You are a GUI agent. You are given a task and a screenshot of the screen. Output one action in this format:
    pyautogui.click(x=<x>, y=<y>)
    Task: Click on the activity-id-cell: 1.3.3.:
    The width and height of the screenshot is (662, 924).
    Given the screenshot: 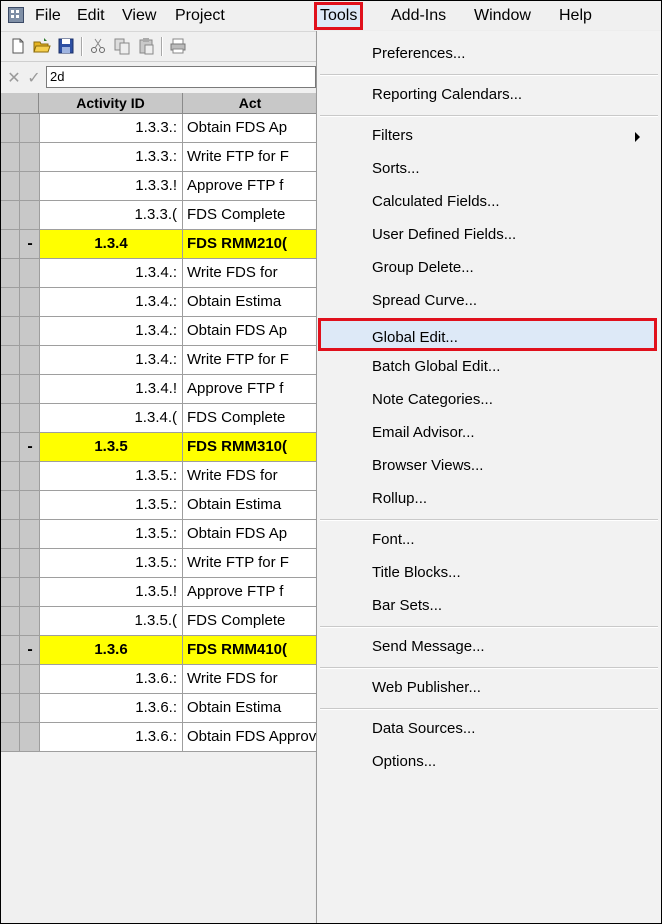 What is the action you would take?
    pyautogui.click(x=111, y=128)
    